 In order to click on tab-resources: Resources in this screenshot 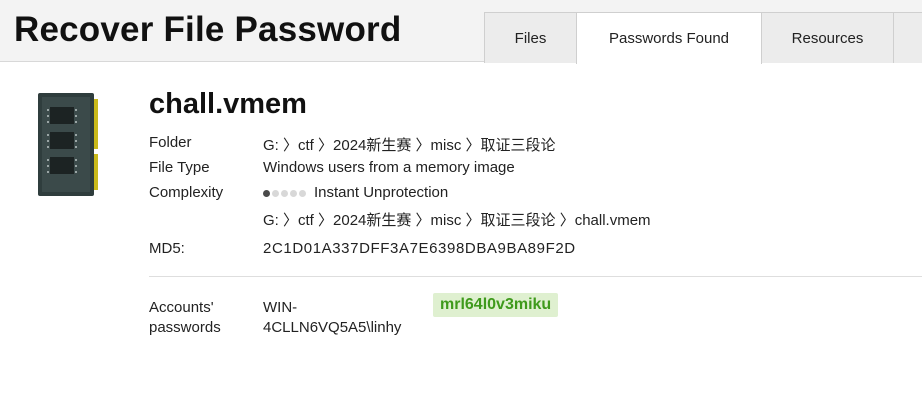, I will do `click(827, 37)`.